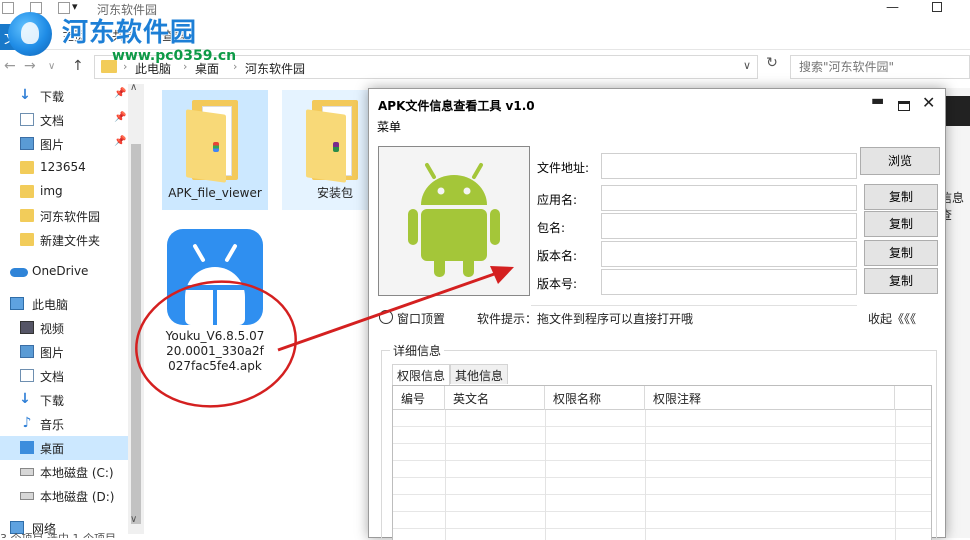 This screenshot has height=540, width=970. What do you see at coordinates (426, 67) in the screenshot?
I see `address-box: › 此电脑 › 桌面 › 河东软件园 ∨` at bounding box center [426, 67].